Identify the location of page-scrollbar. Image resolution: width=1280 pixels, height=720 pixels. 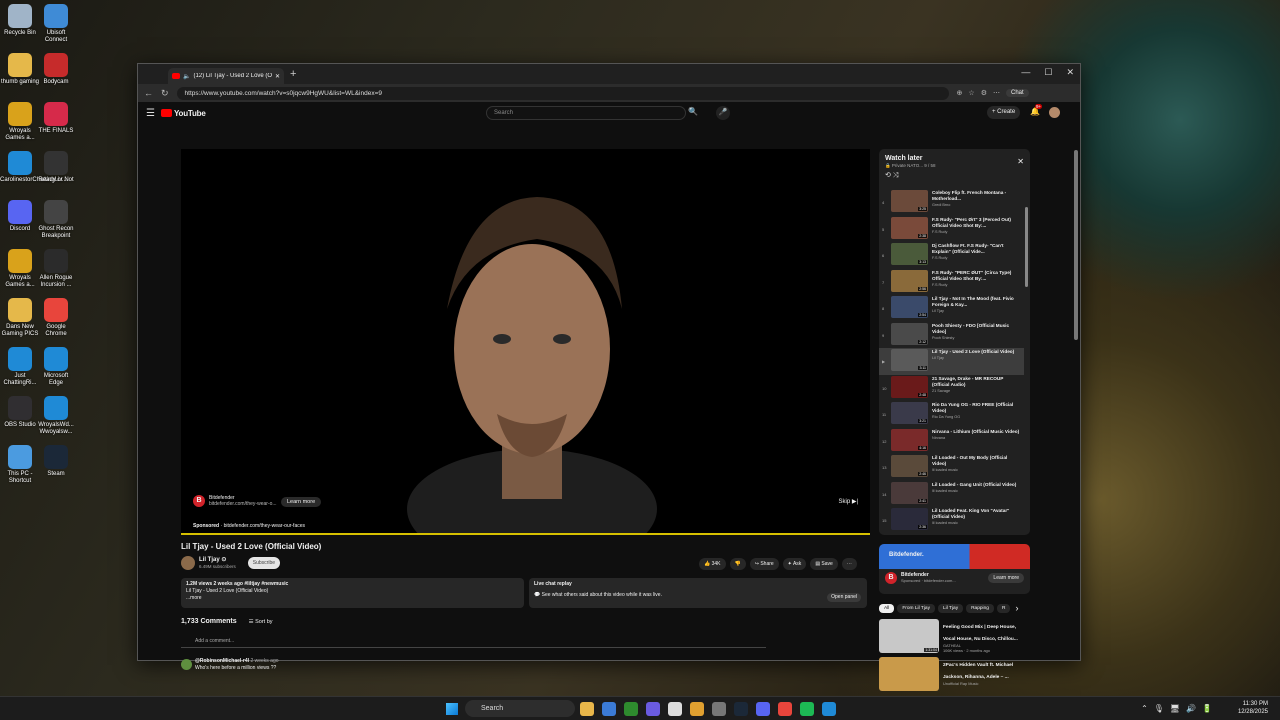
(1076, 245).